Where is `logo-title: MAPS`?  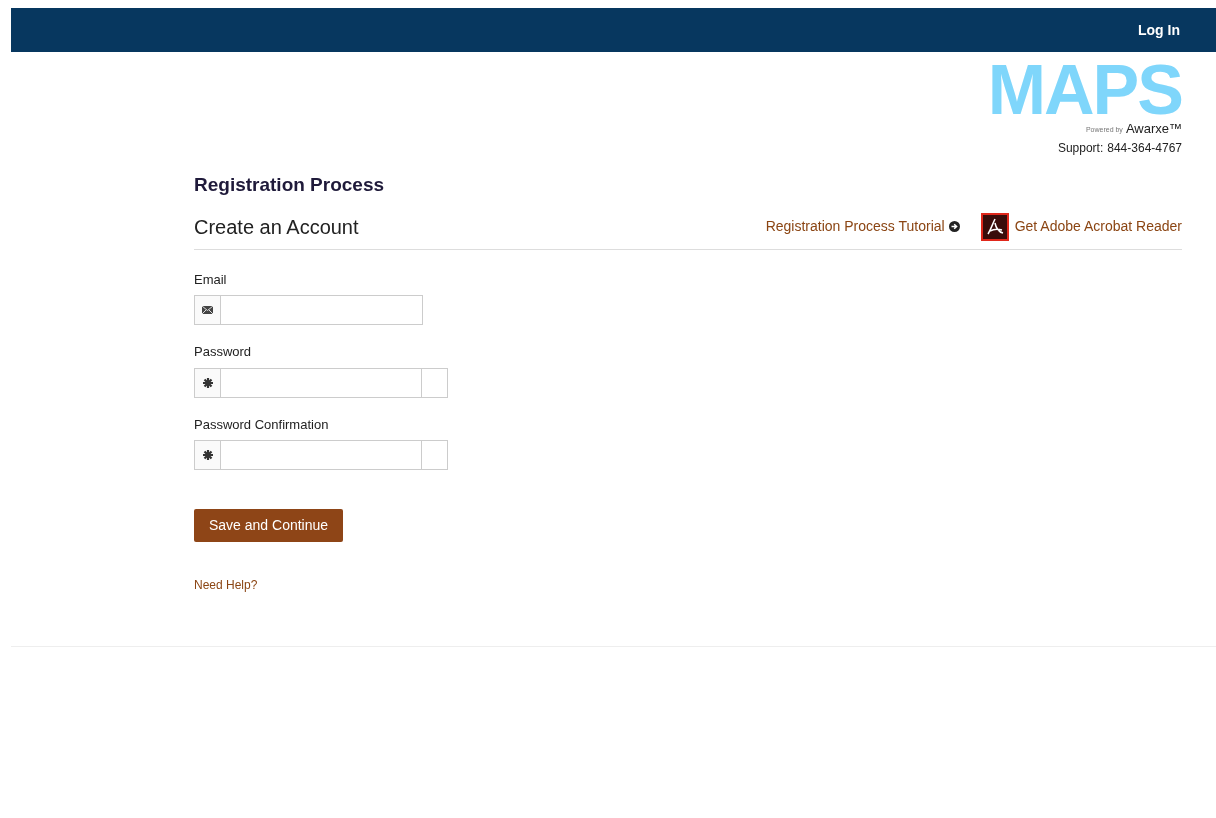
logo-title: MAPS is located at coordinates (1084, 90).